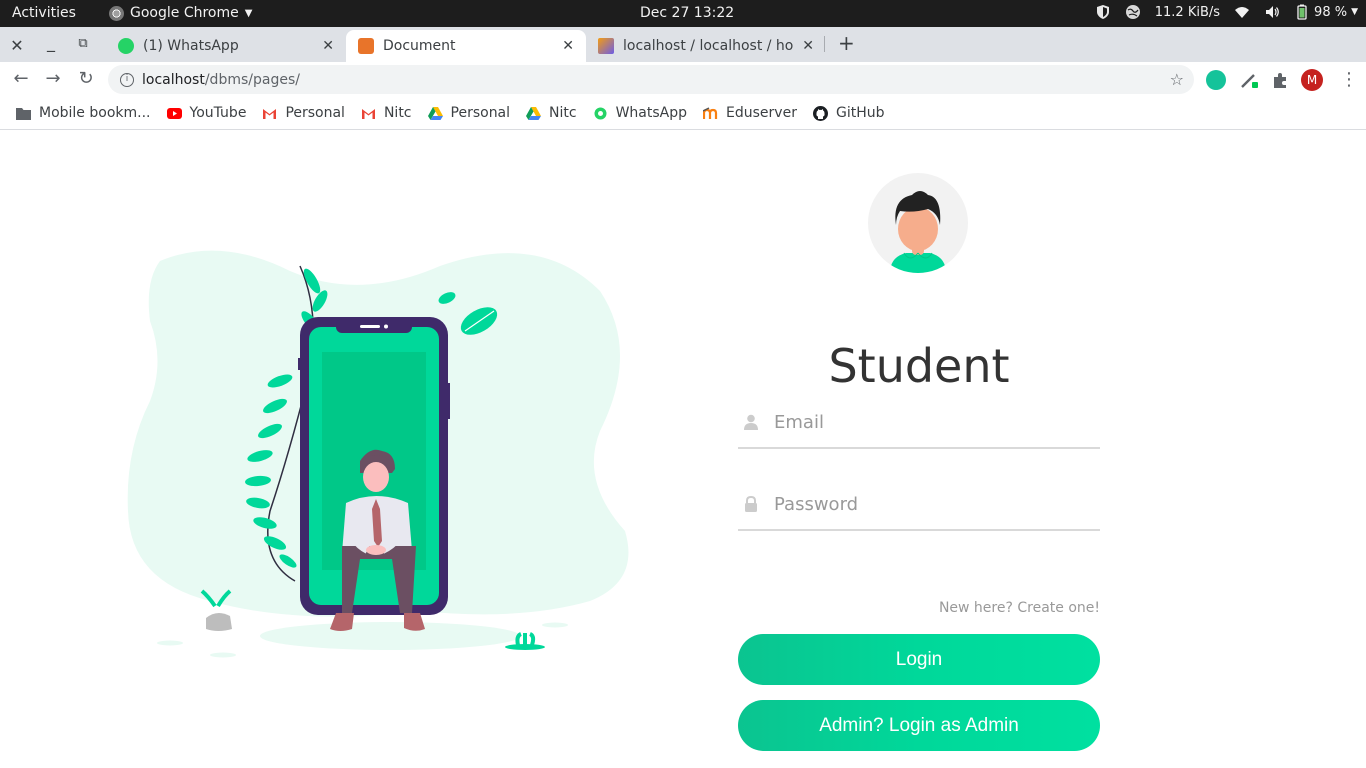 This screenshot has height=768, width=1366. What do you see at coordinates (191, 46) in the screenshot?
I see `tab-title: (1) WhatsApp` at bounding box center [191, 46].